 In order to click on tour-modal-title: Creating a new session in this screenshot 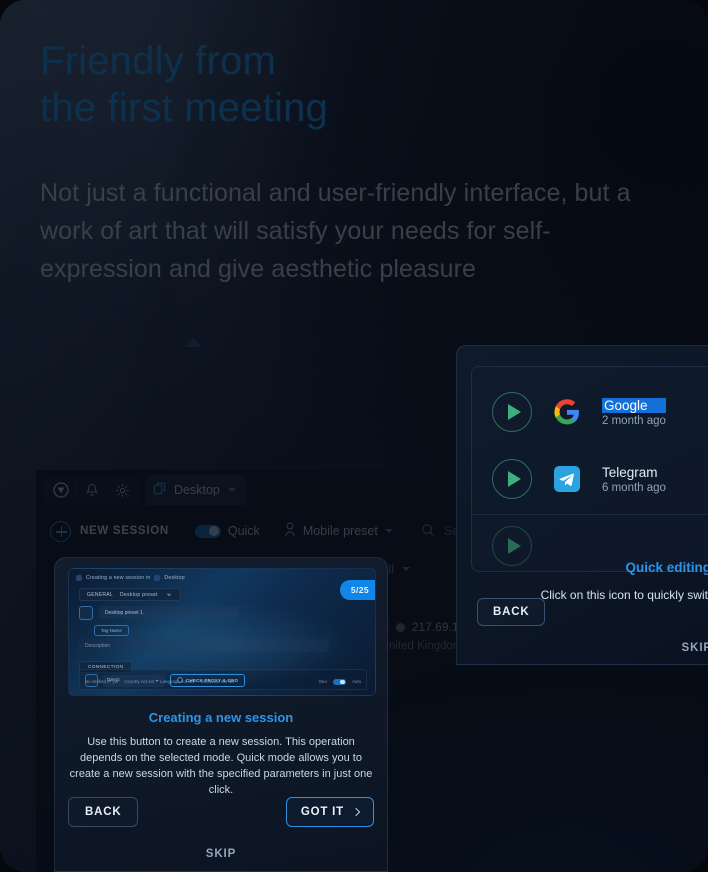, I will do `click(221, 717)`.